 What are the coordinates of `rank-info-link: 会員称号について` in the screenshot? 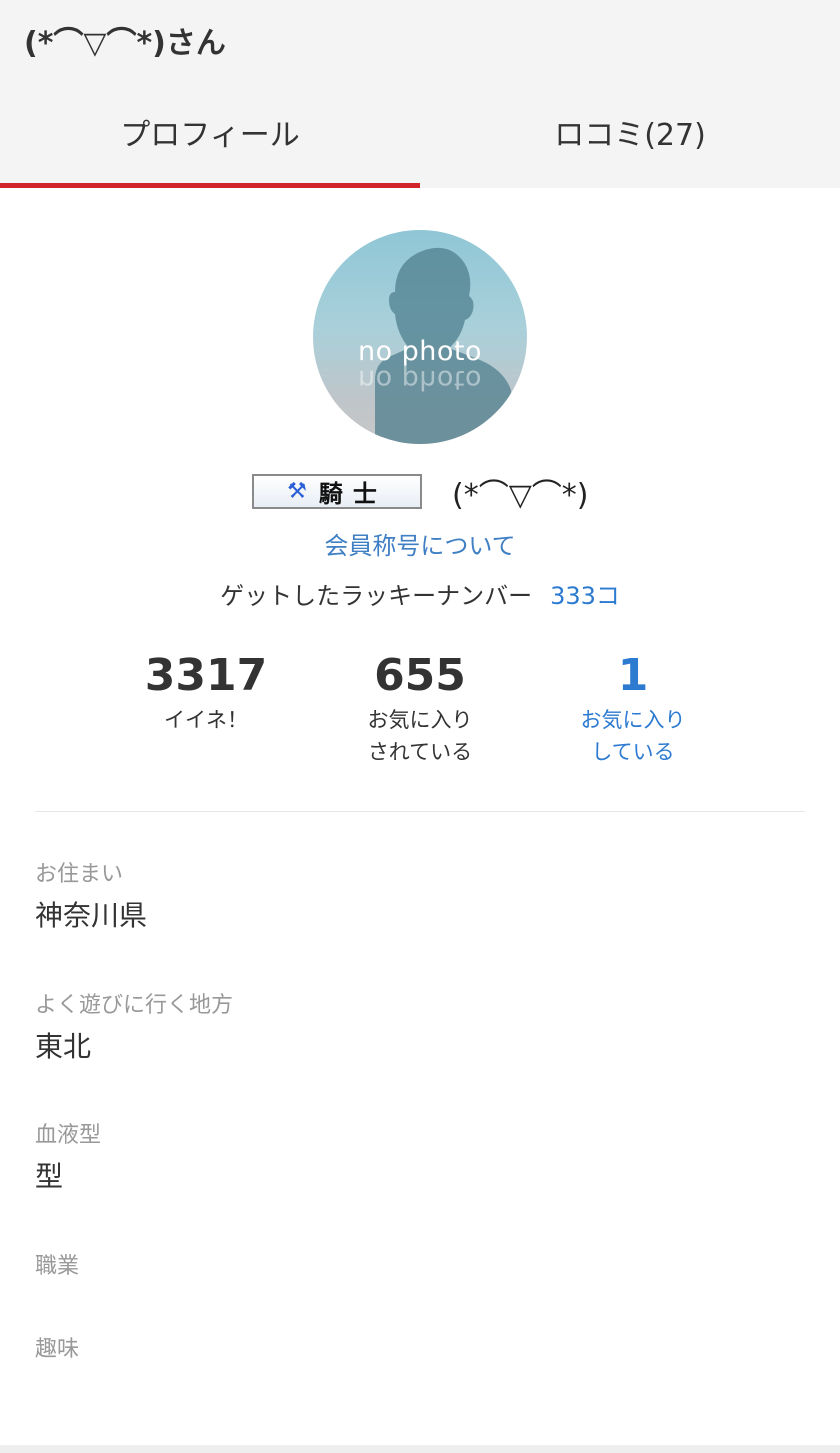 It's located at (420, 543).